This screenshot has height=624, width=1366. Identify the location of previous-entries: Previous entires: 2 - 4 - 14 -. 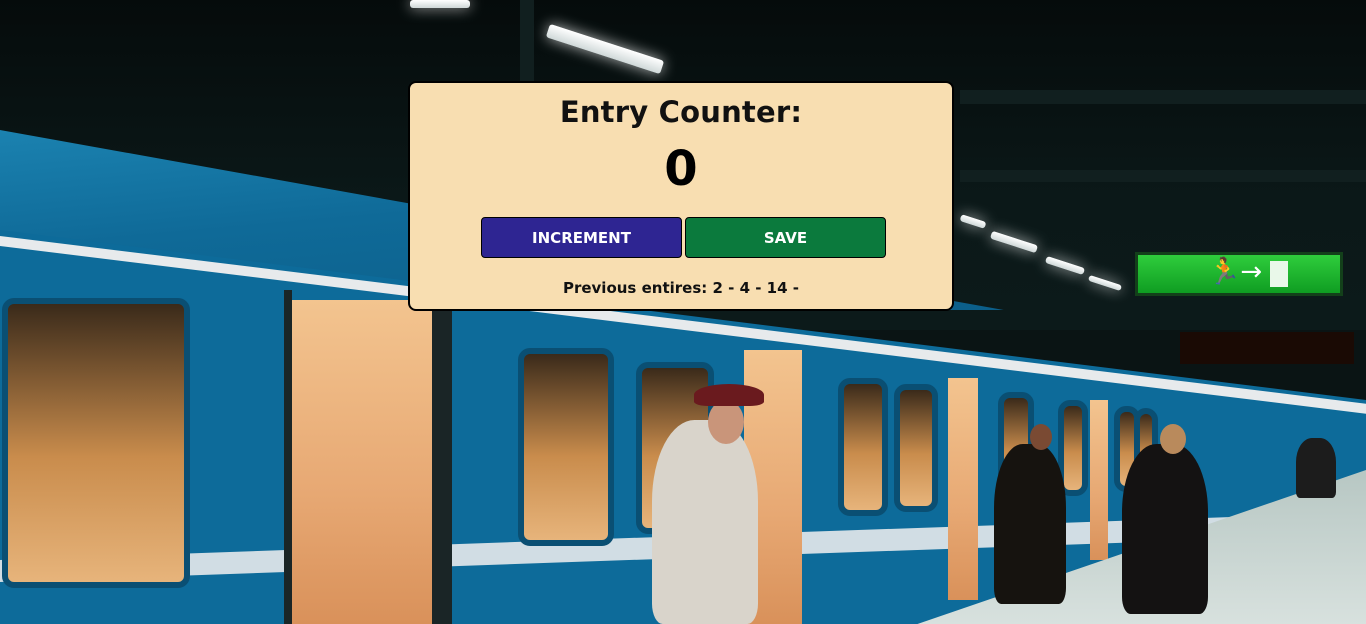
(681, 288).